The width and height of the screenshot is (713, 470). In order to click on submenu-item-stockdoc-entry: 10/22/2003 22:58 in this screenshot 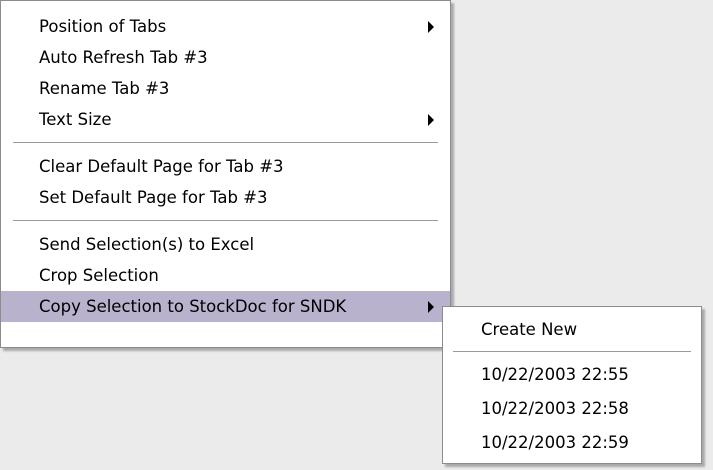, I will do `click(572, 409)`.